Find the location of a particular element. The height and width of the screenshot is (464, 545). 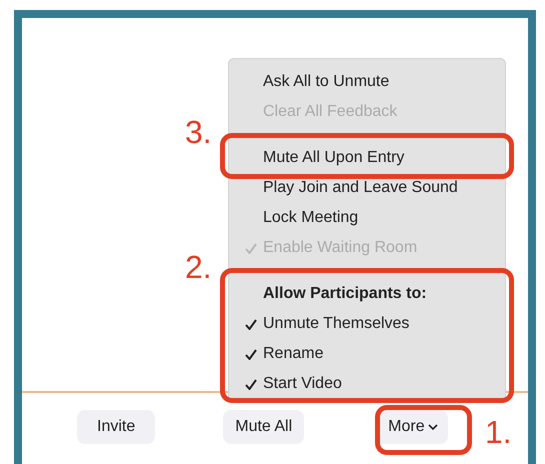

menu-item: Ask All to Unmute is located at coordinates (326, 82).